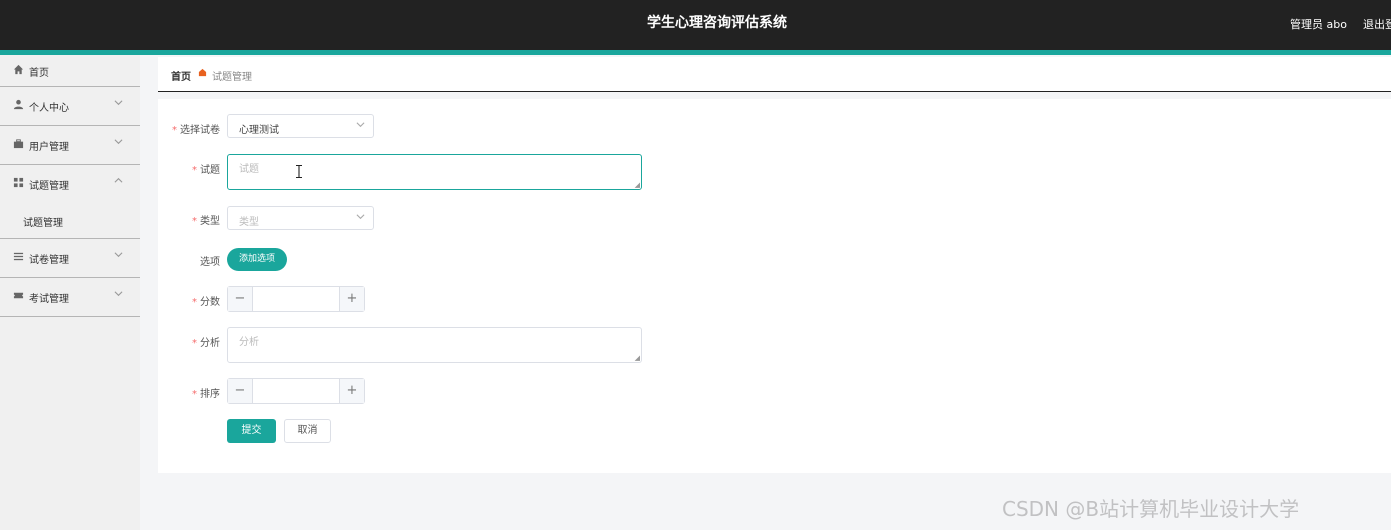 This screenshot has height=530, width=1391. Describe the element at coordinates (206, 221) in the screenshot. I see `type-label: * 类型` at that location.